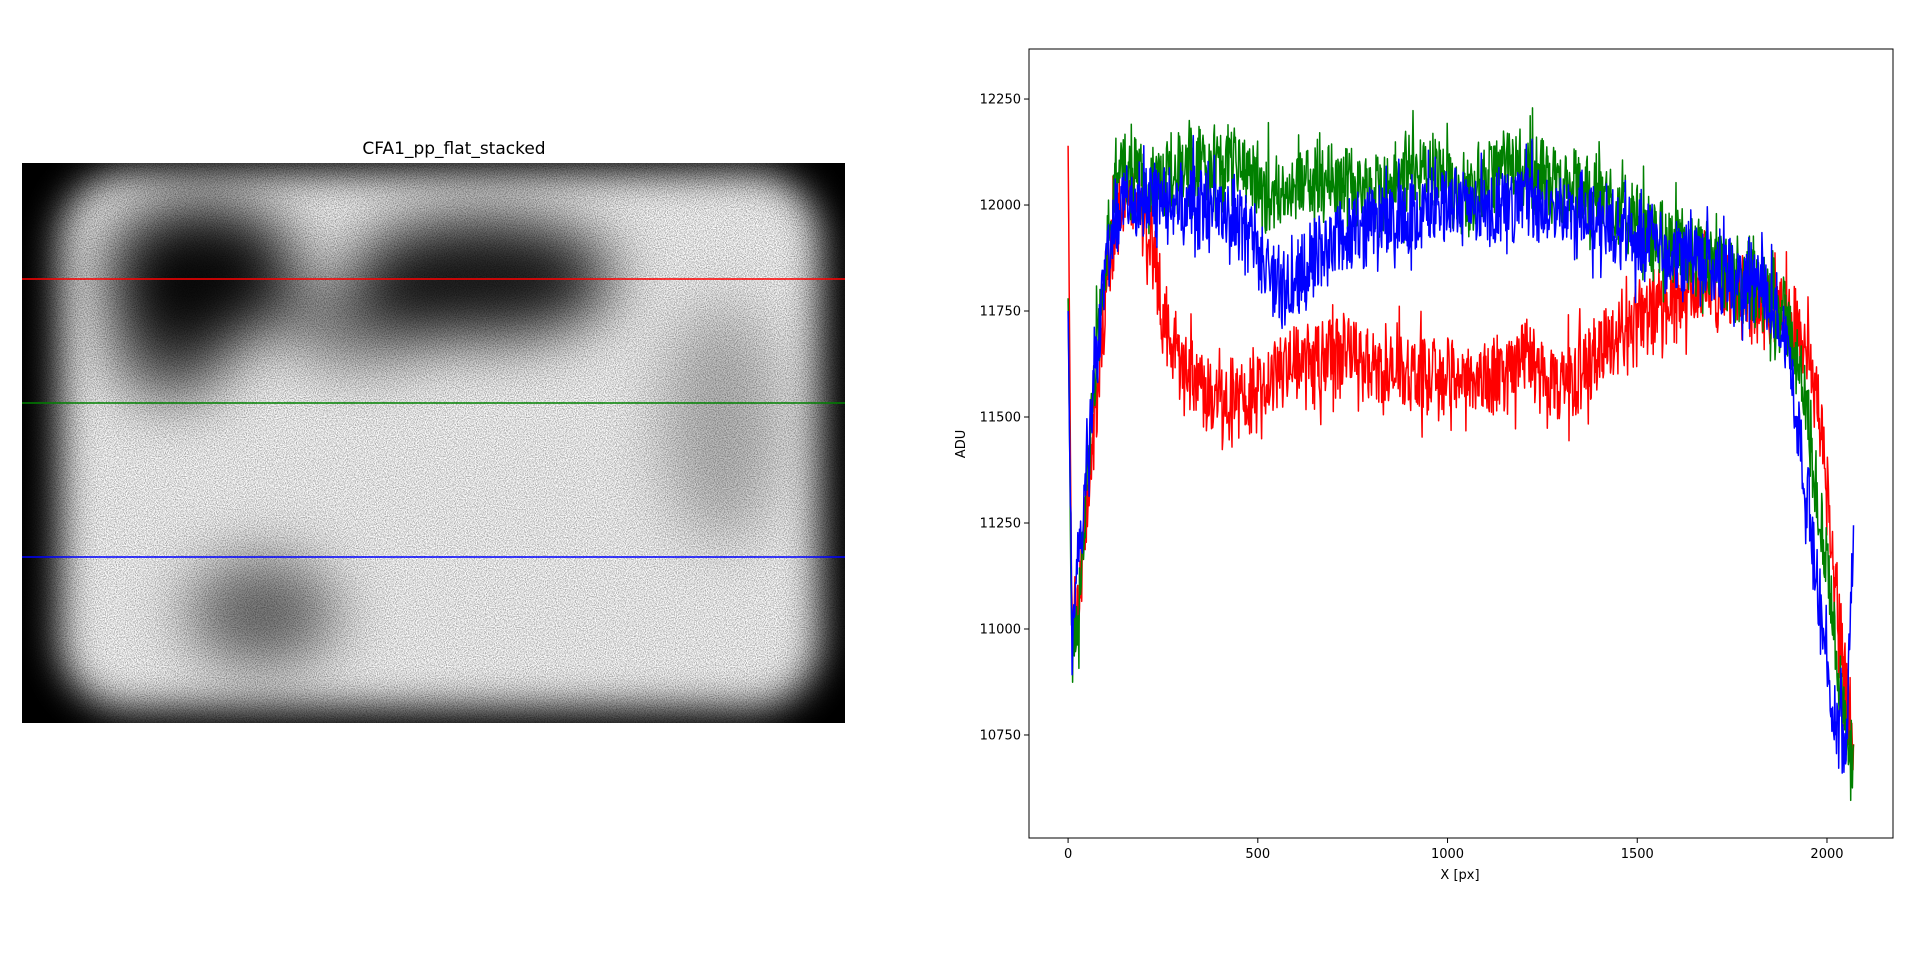 The width and height of the screenshot is (1918, 980). Describe the element at coordinates (1000, 100) in the screenshot. I see `y-tick-label: 12250` at that location.